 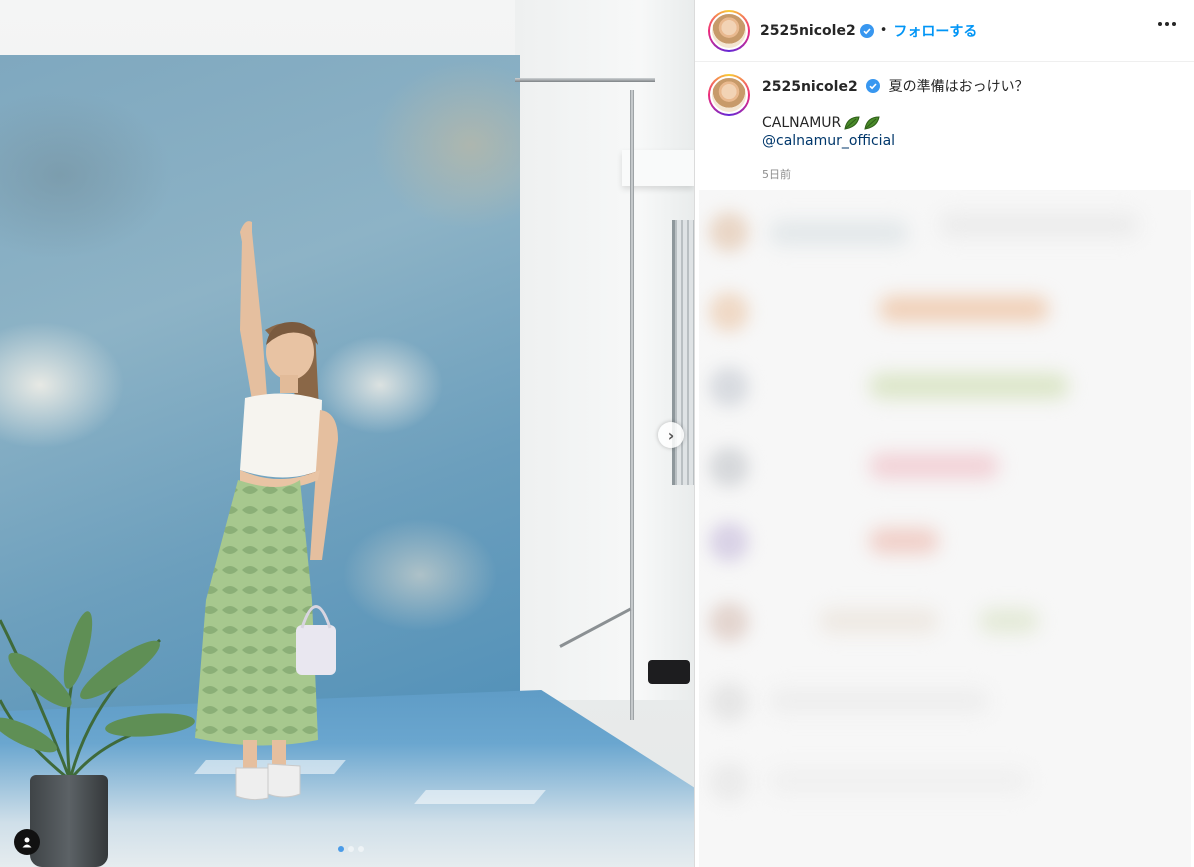 What do you see at coordinates (729, 30) in the screenshot?
I see `avatar` at bounding box center [729, 30].